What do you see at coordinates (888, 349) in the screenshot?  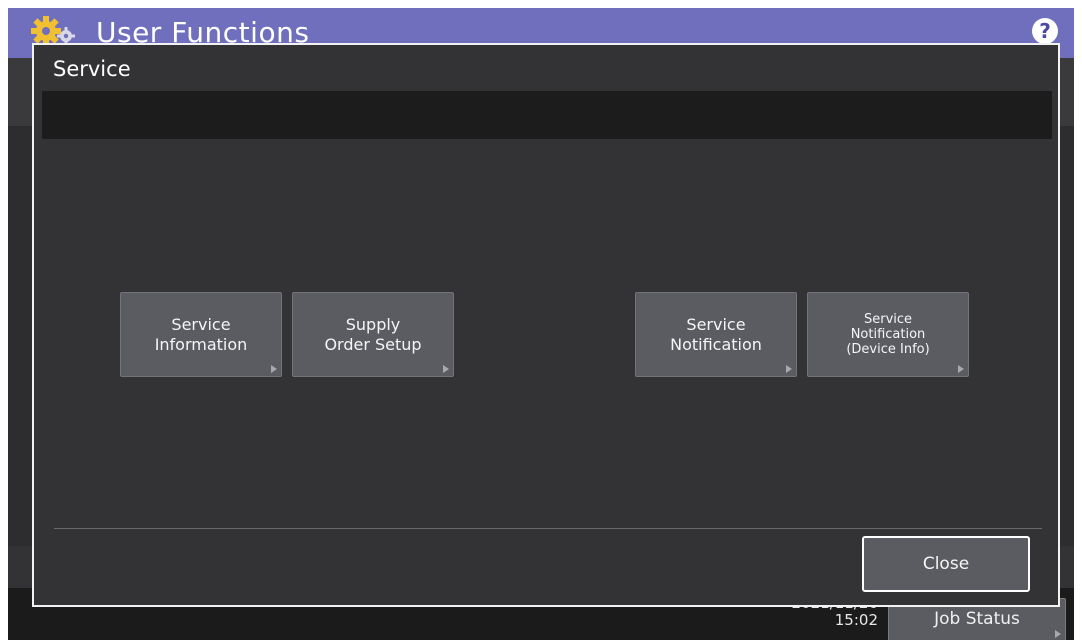 I see `button-label: (Device Info)` at bounding box center [888, 349].